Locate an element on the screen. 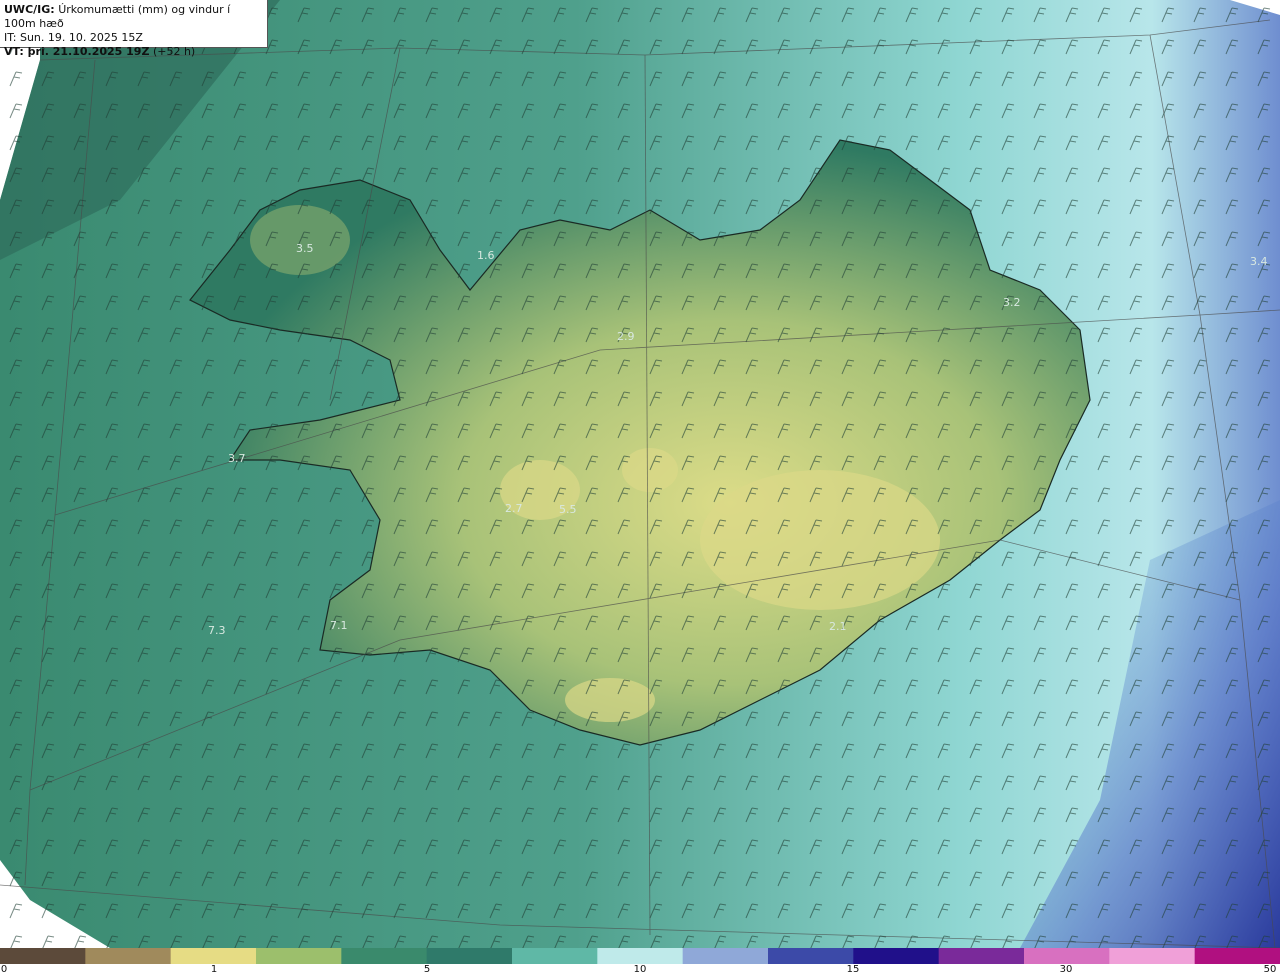 This screenshot has width=1280, height=978. map-label: 3.5 is located at coordinates (305, 248).